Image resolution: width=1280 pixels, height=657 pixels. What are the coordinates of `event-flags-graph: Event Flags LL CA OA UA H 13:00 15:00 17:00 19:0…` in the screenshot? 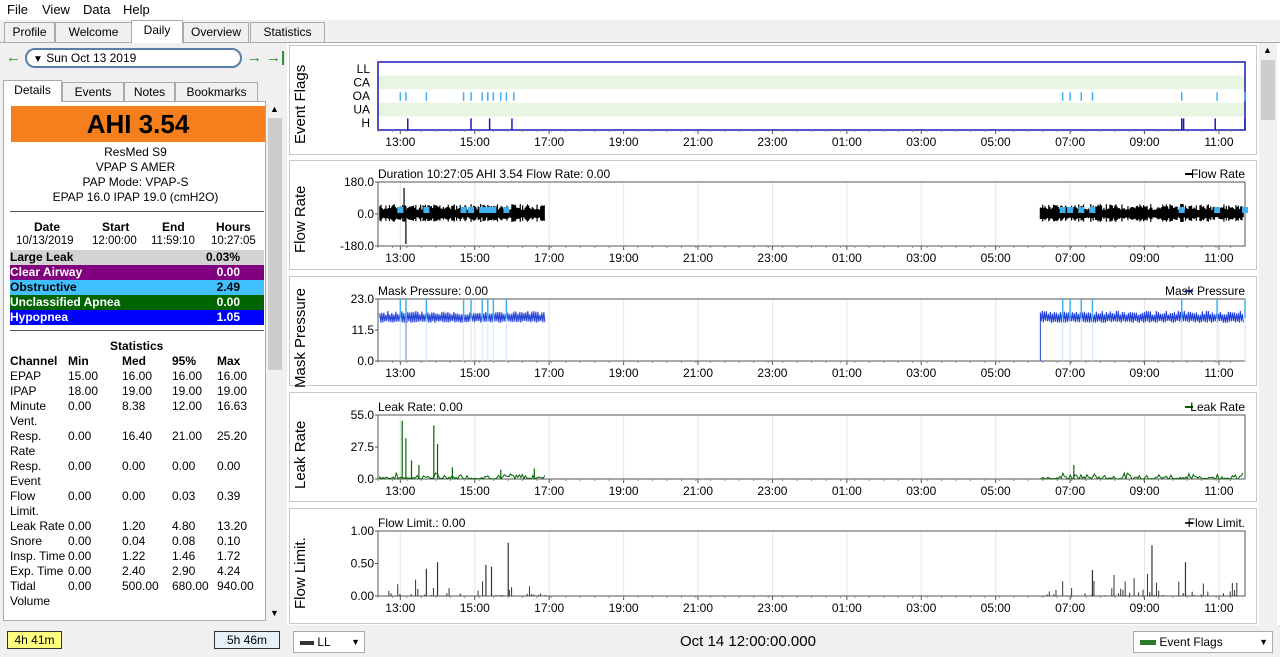 It's located at (773, 100).